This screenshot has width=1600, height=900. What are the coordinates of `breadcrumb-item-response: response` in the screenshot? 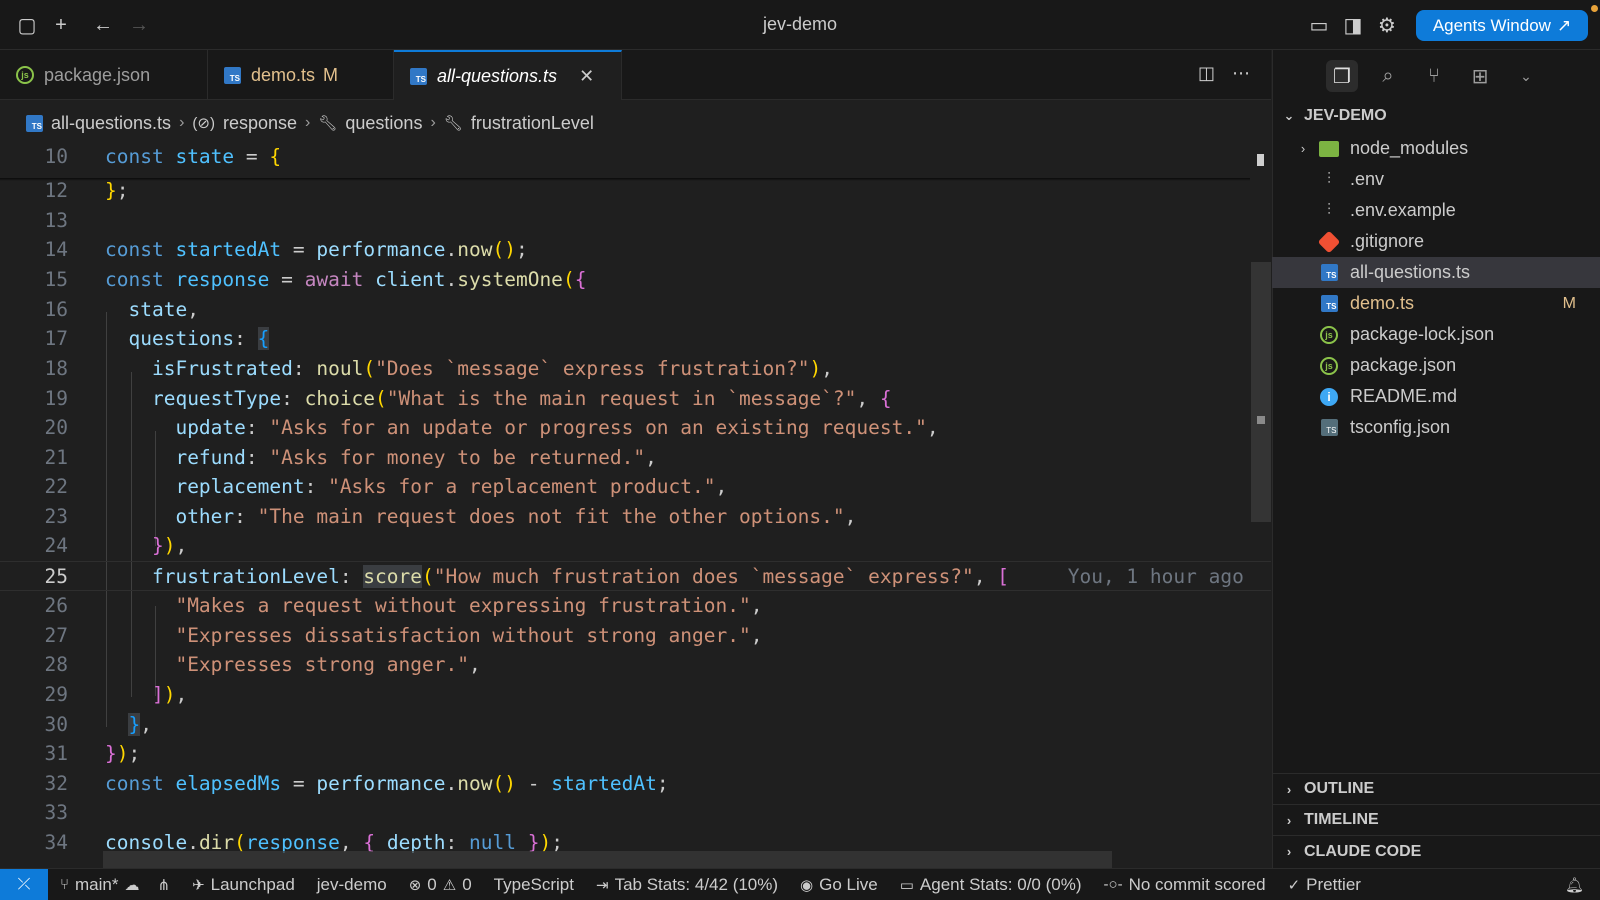 It's located at (260, 123).